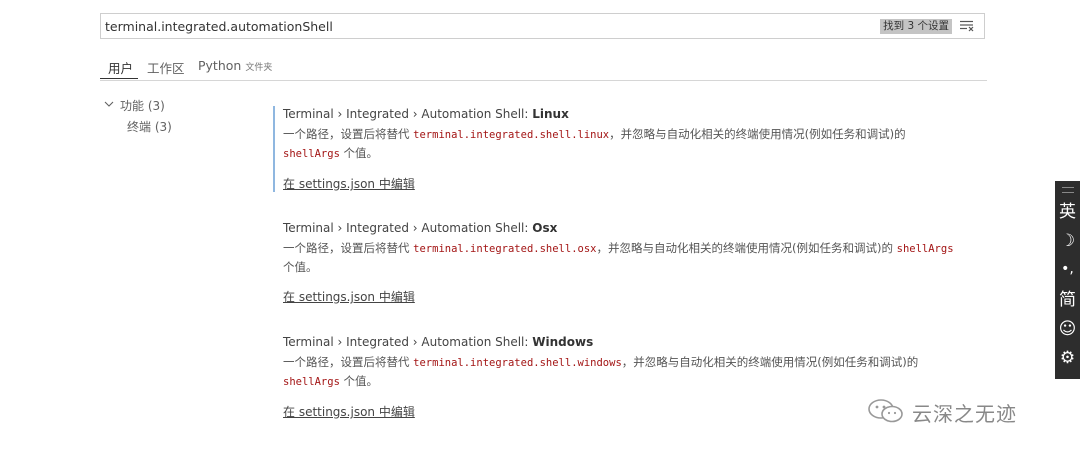 This screenshot has height=458, width=1080. What do you see at coordinates (109, 104) in the screenshot?
I see `chevron-down-icon` at bounding box center [109, 104].